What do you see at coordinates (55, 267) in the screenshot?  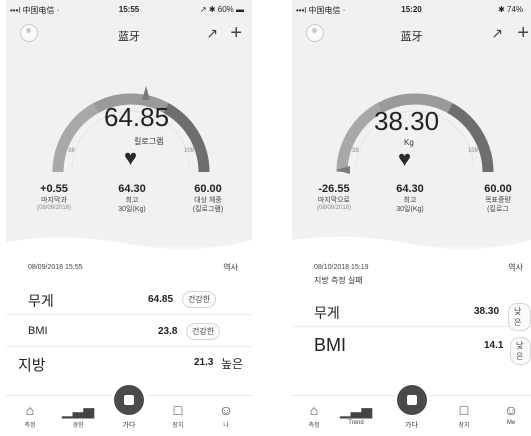 I see `record-datetime: 08/09/2018 15:55` at bounding box center [55, 267].